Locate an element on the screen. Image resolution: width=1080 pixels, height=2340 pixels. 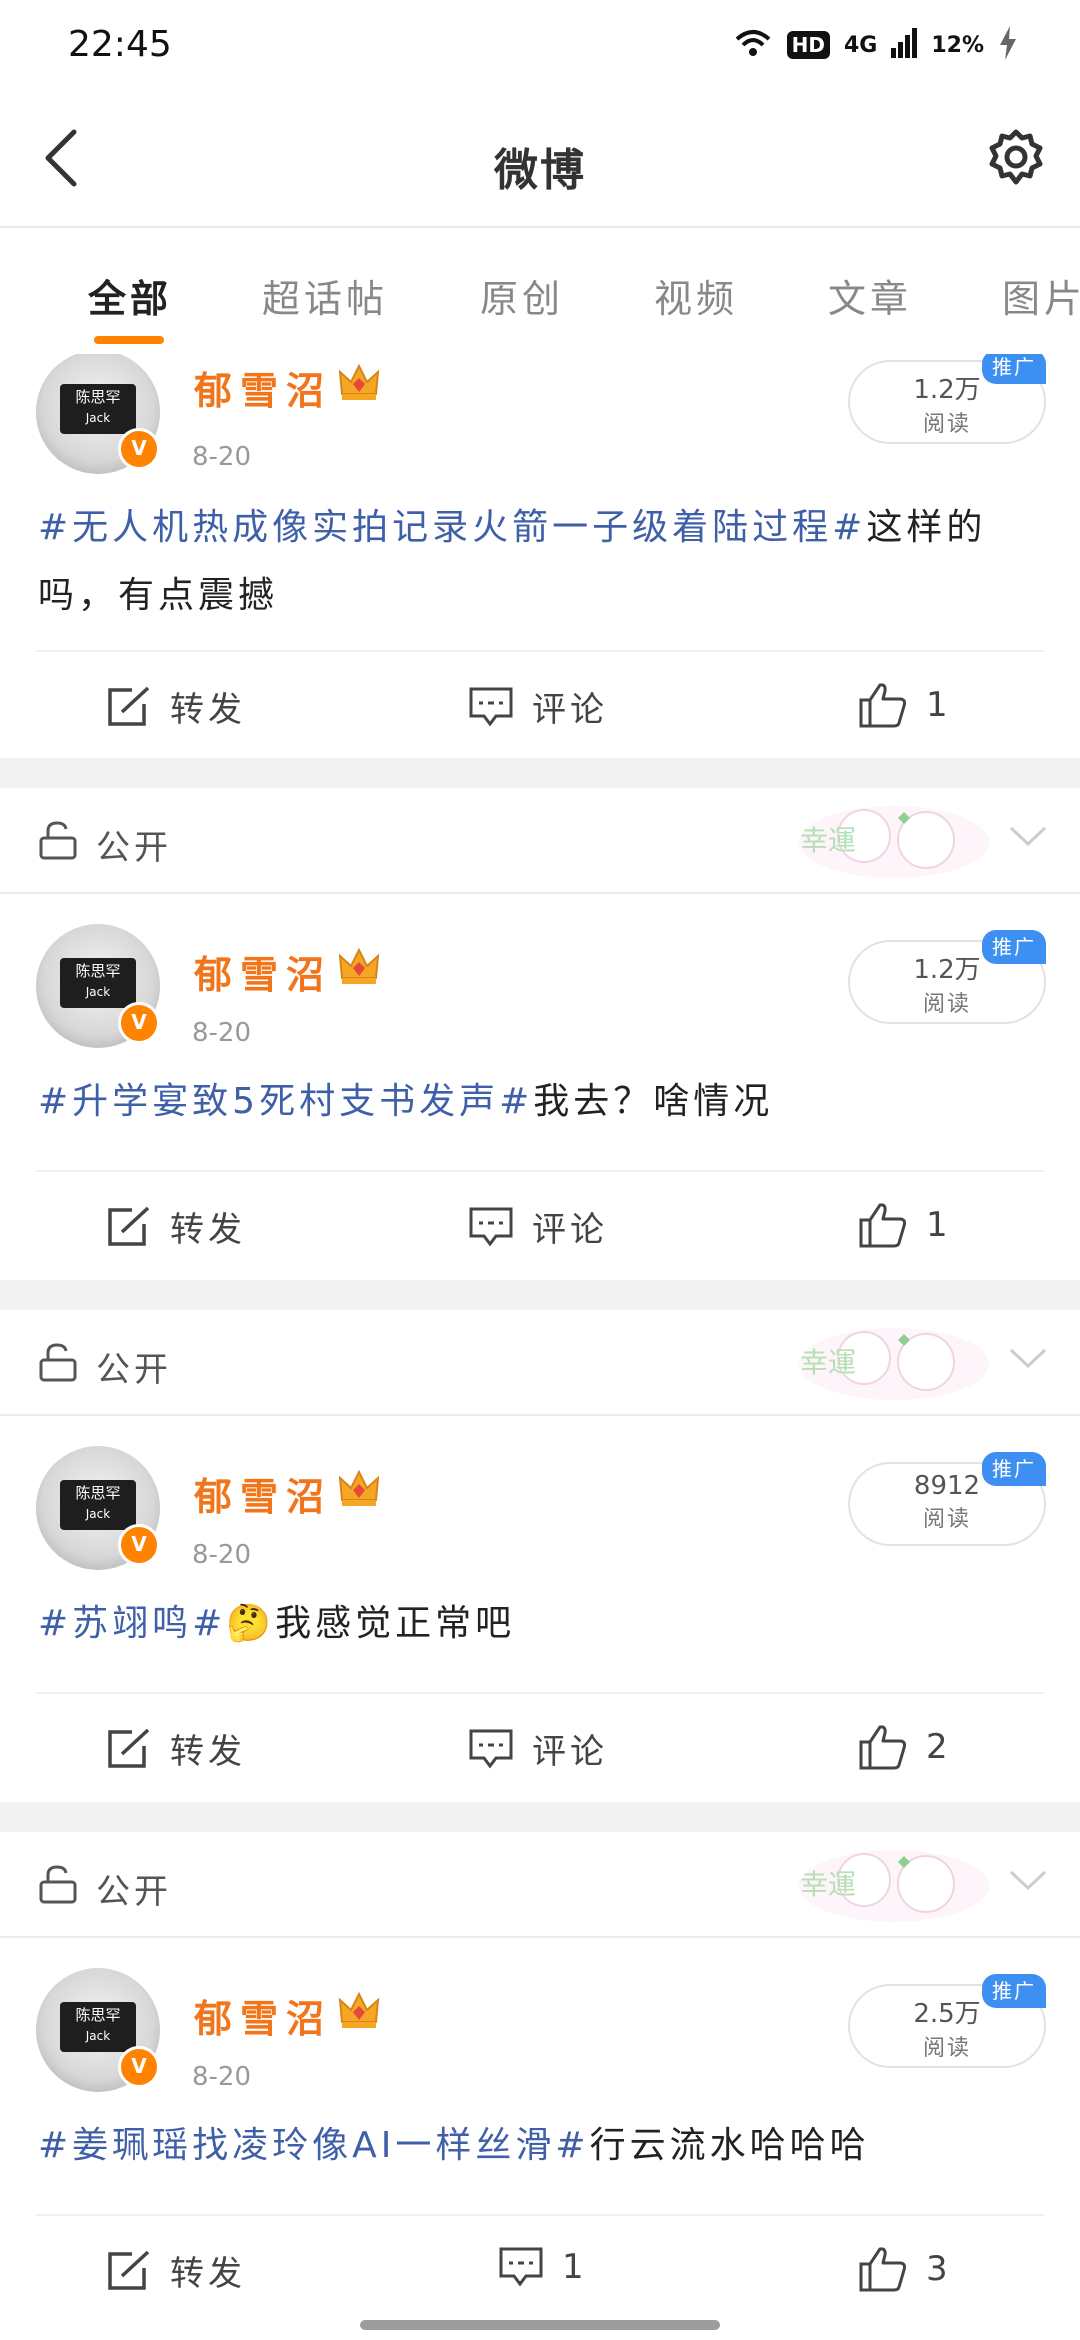
post-text: #苏翊鸣#🤔我感觉正常吧 is located at coordinates (543, 1624).